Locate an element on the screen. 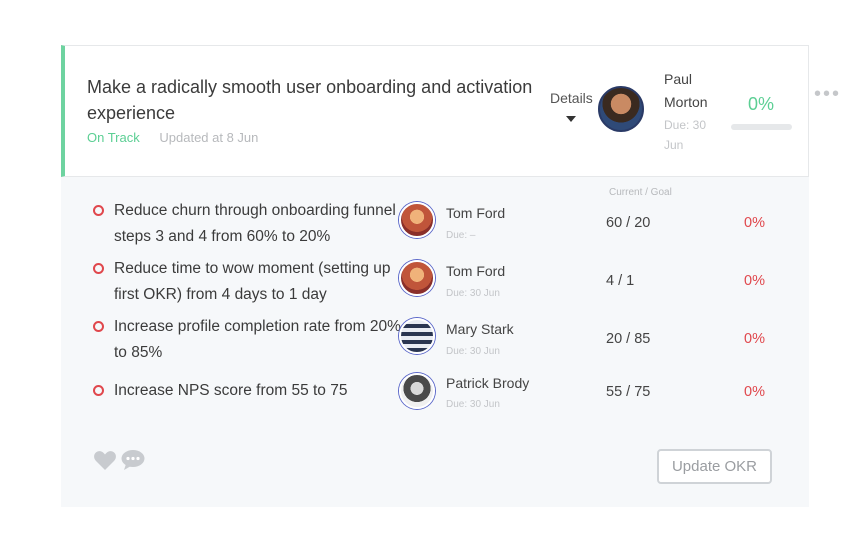  comment-icon is located at coordinates (133, 460).